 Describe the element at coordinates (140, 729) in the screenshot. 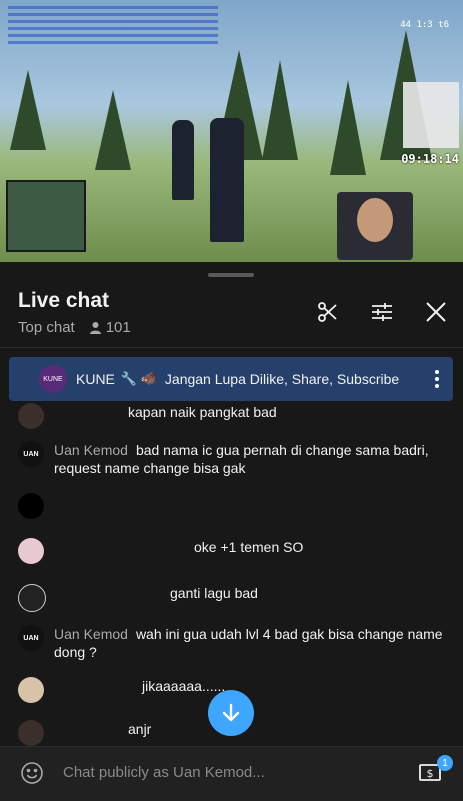

I see `message-text: anjr` at that location.